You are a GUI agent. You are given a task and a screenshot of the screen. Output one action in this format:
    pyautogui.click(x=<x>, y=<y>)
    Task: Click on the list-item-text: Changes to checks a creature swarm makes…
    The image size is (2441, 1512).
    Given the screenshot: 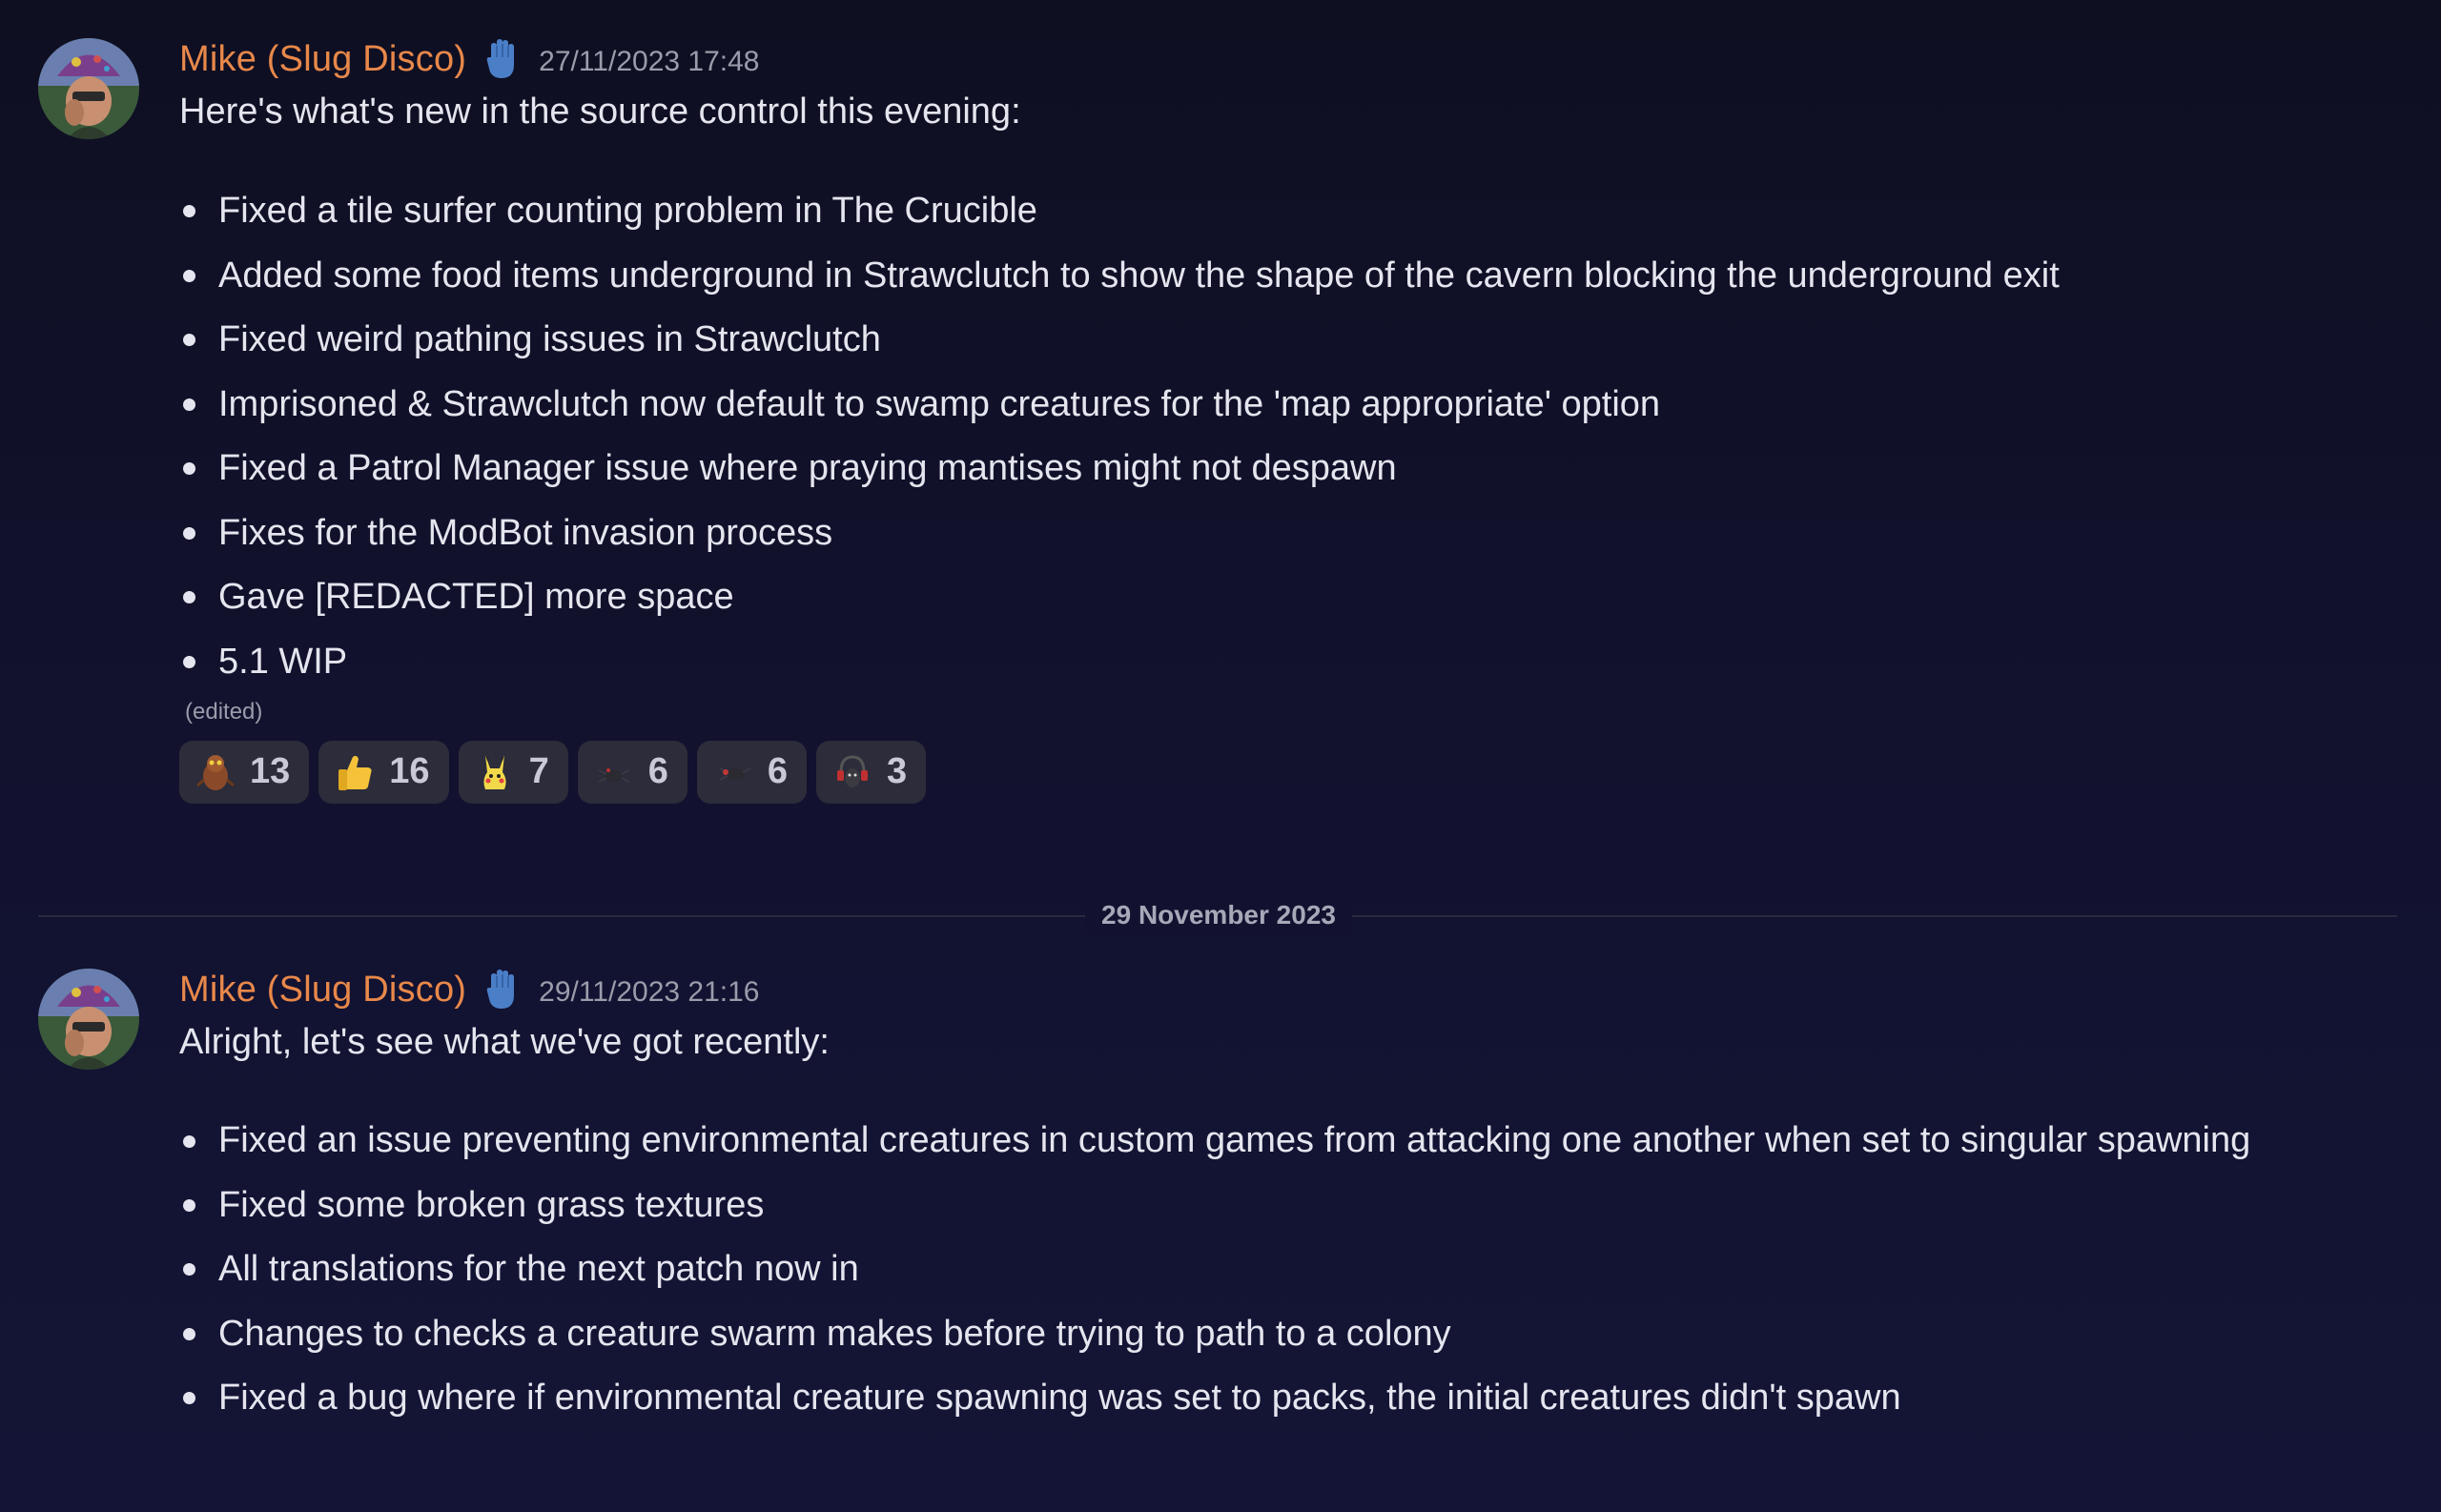 What is the action you would take?
    pyautogui.click(x=834, y=1333)
    